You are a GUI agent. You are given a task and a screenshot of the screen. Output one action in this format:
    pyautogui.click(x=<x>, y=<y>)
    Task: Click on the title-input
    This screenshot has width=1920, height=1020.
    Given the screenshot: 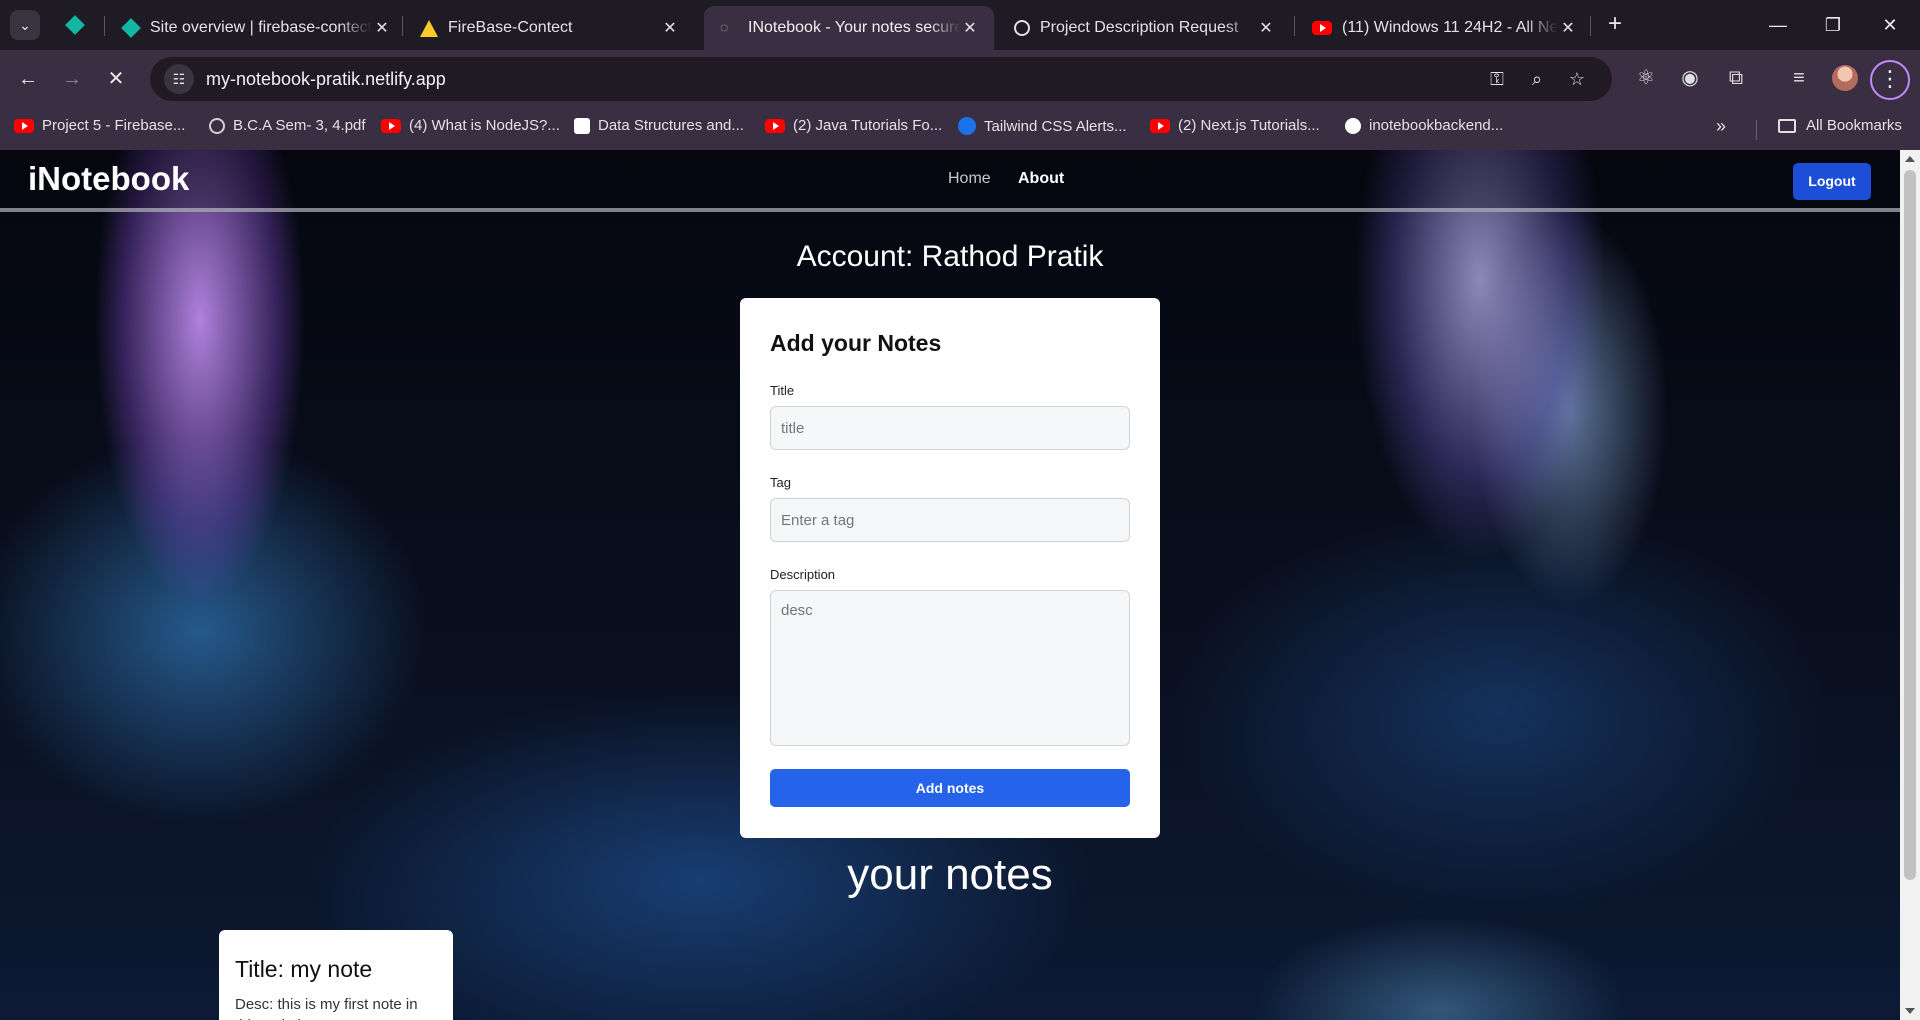 What is the action you would take?
    pyautogui.click(x=950, y=428)
    